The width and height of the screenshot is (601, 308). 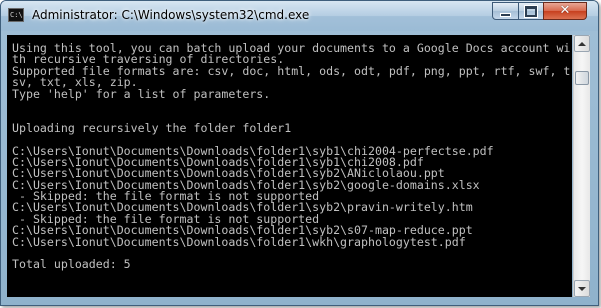 What do you see at coordinates (505, 15) in the screenshot?
I see `minimize-icon` at bounding box center [505, 15].